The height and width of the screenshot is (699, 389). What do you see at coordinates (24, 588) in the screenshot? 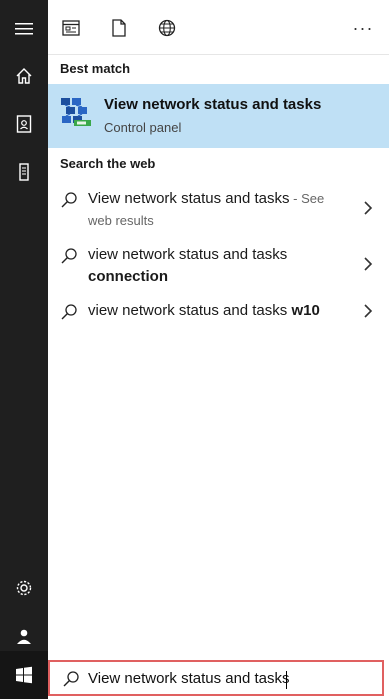
I see `settings-icon` at bounding box center [24, 588].